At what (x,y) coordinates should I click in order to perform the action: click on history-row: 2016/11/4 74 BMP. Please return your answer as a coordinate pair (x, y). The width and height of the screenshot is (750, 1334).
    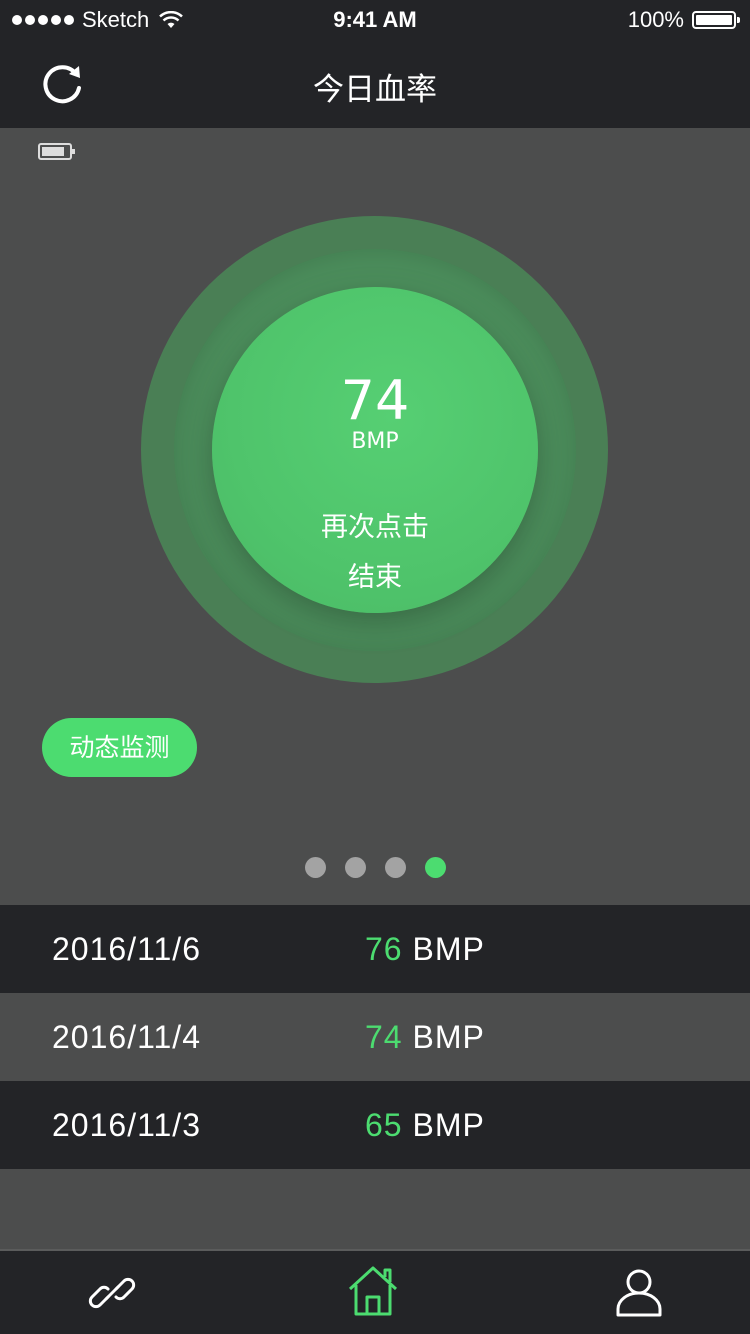
    Looking at the image, I should click on (375, 1037).